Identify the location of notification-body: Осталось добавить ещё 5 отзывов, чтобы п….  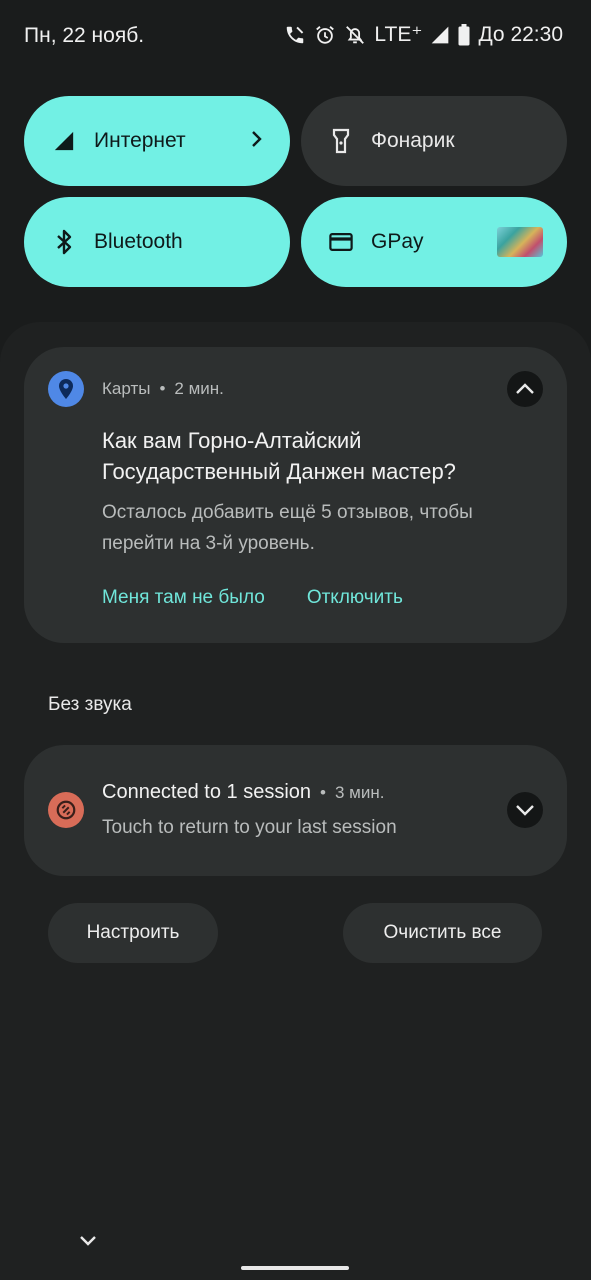
(287, 528).